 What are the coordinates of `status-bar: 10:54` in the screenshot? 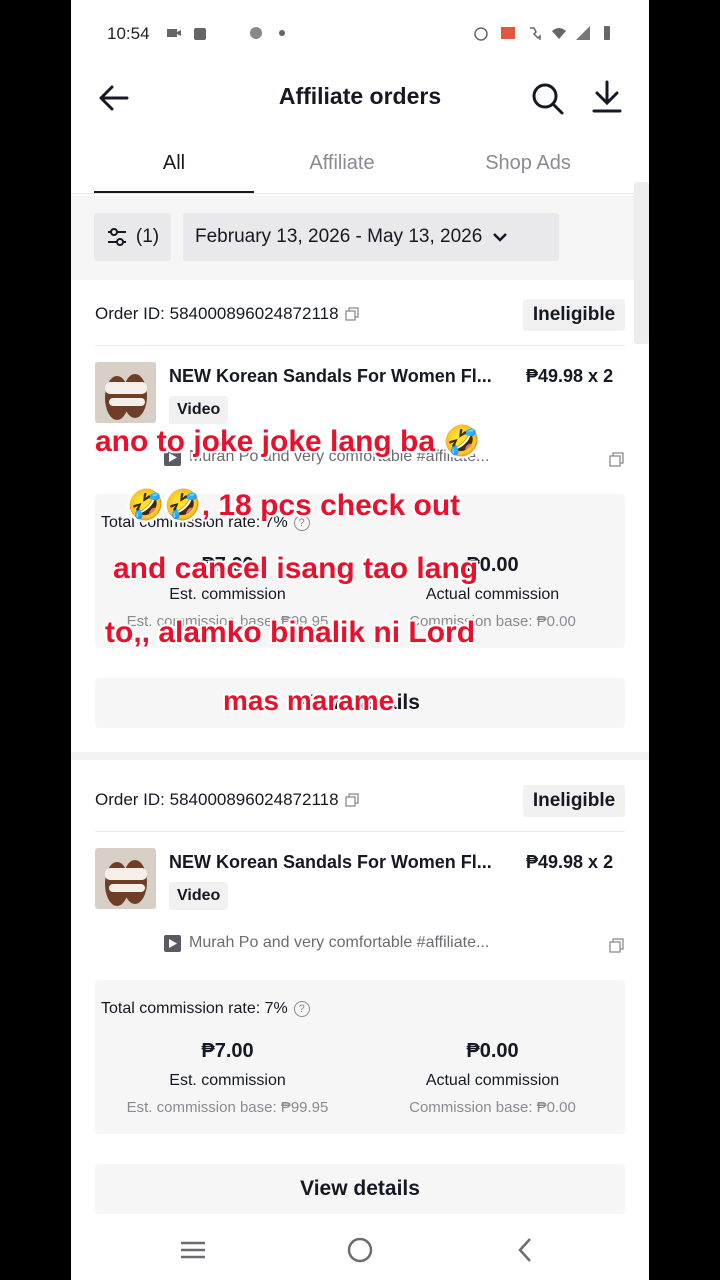 It's located at (360, 35).